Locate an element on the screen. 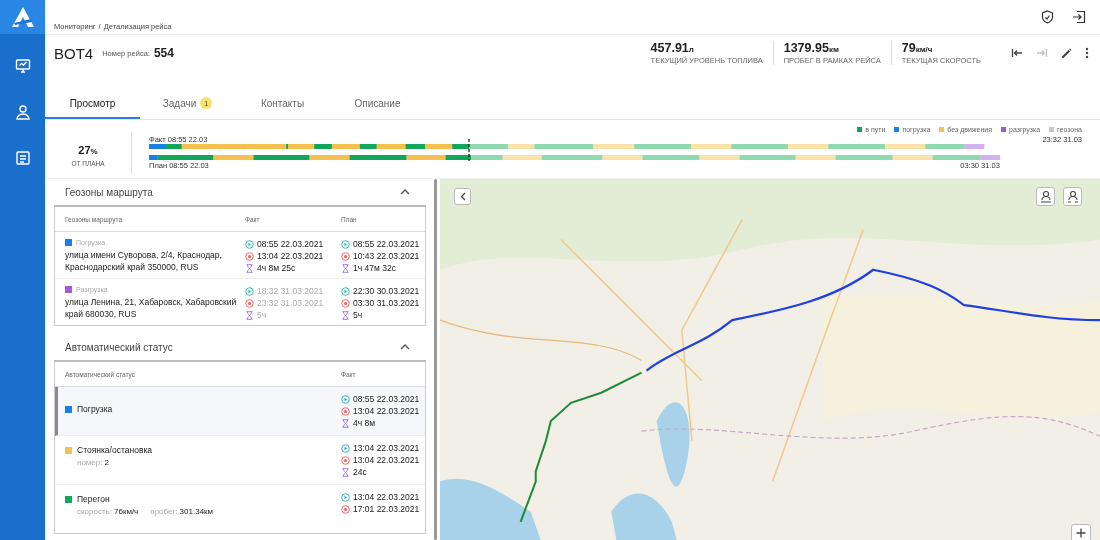  collapse-panel-button is located at coordinates (462, 196).